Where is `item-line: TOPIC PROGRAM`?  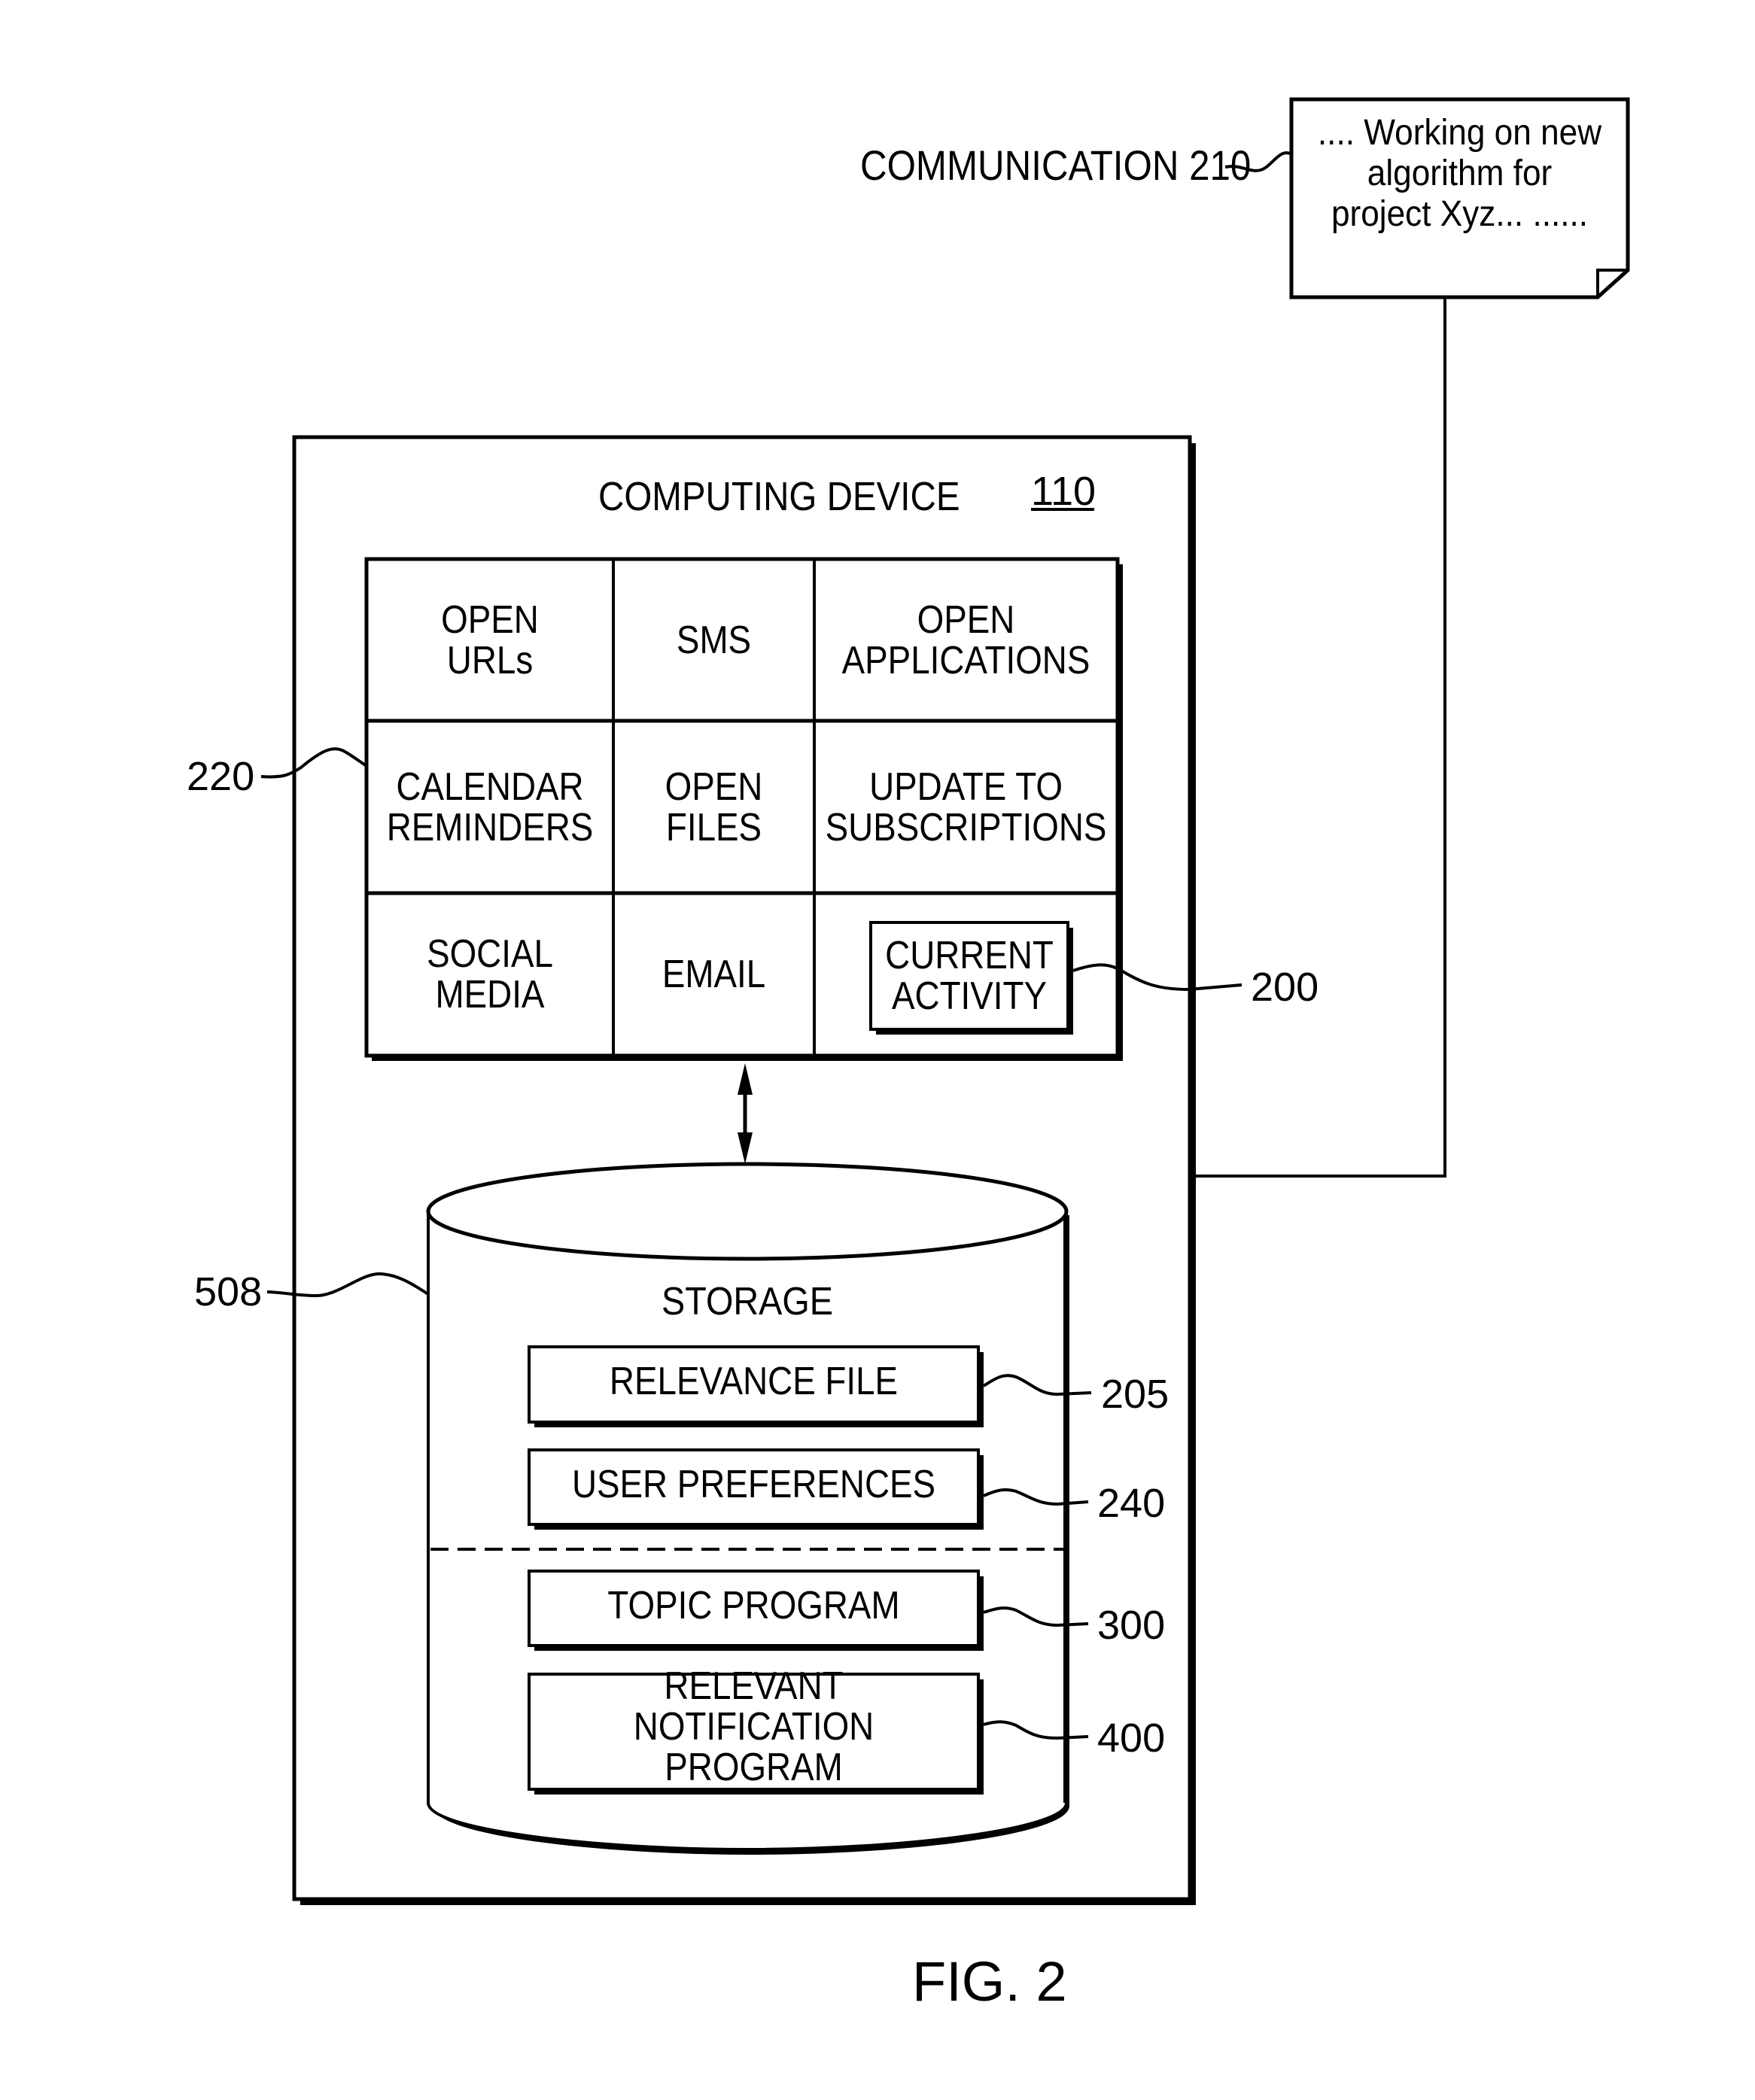 item-line: TOPIC PROGRAM is located at coordinates (753, 1605).